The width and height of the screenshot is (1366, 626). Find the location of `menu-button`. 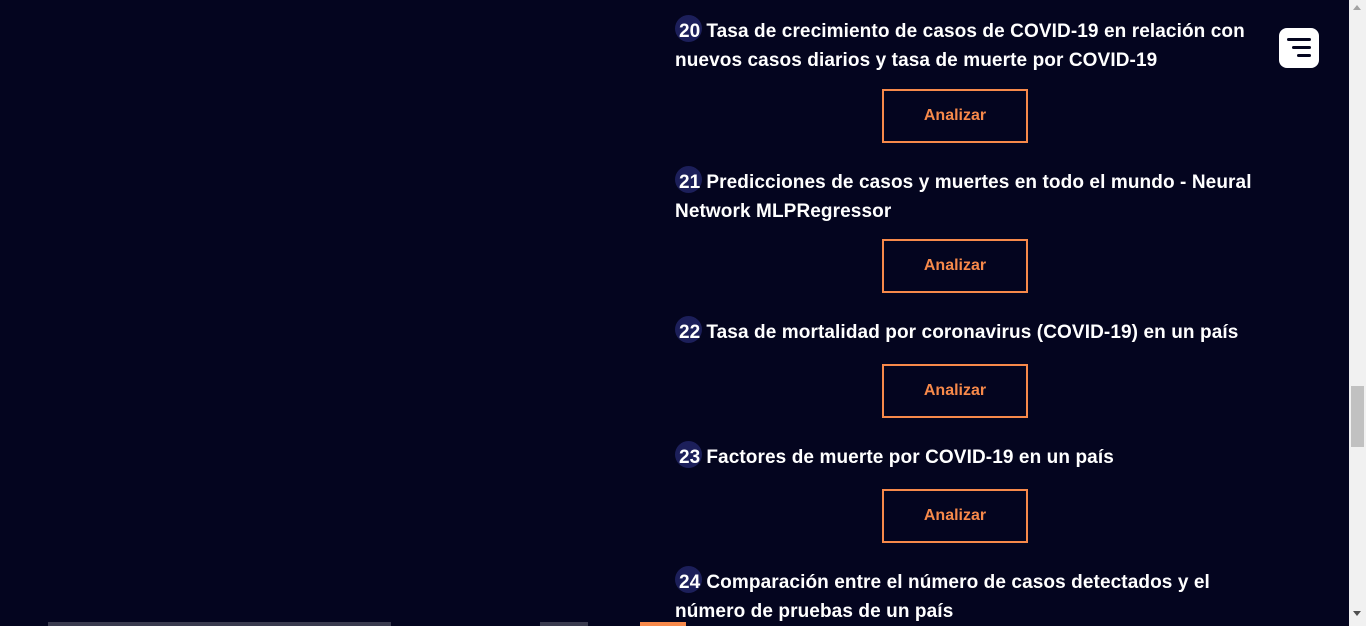

menu-button is located at coordinates (1299, 48).